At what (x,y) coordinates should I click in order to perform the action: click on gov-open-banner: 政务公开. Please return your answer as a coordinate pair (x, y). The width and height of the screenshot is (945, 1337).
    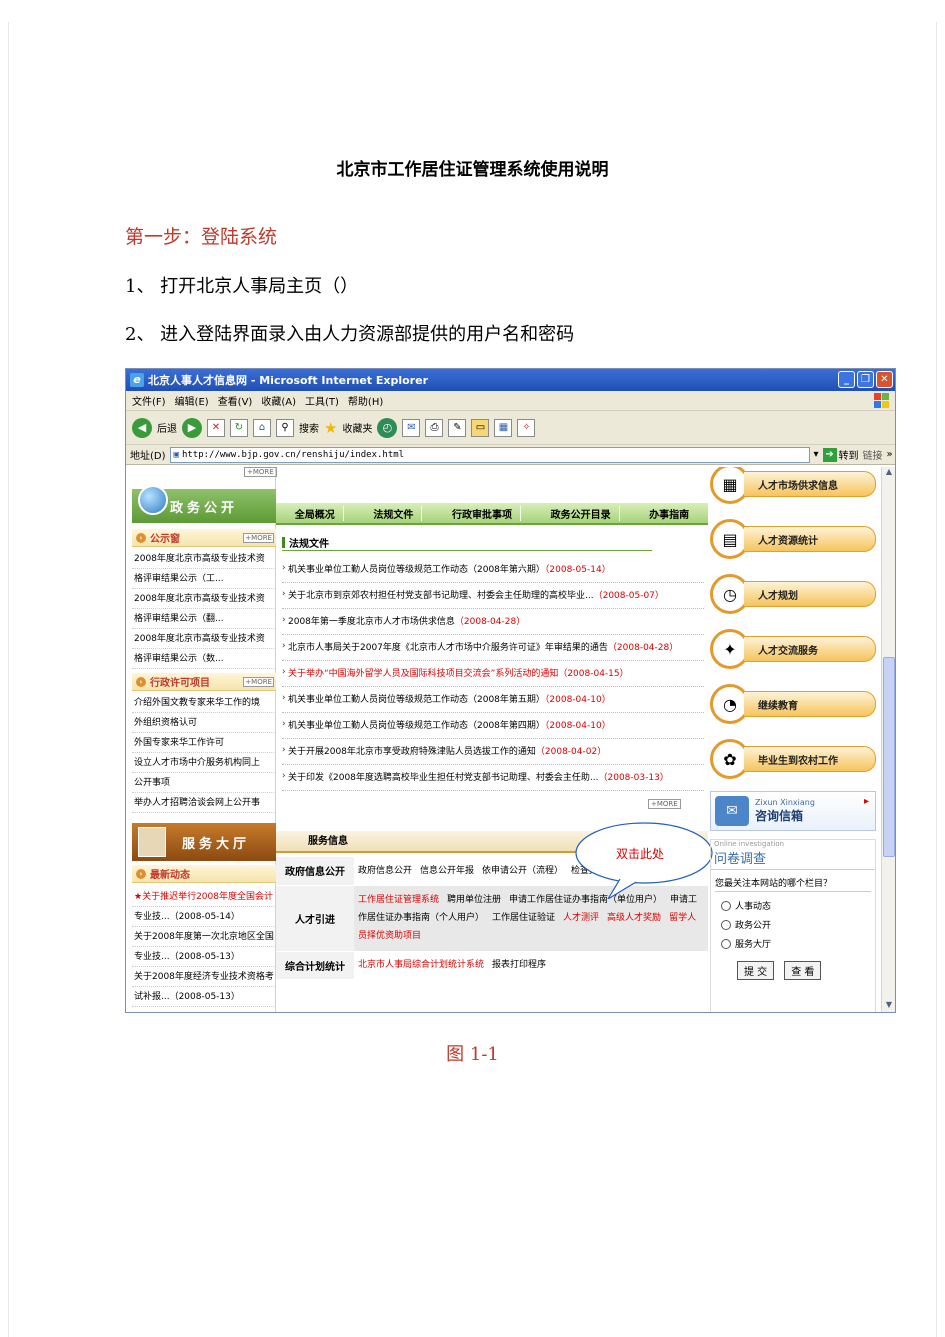
    Looking at the image, I should click on (204, 504).